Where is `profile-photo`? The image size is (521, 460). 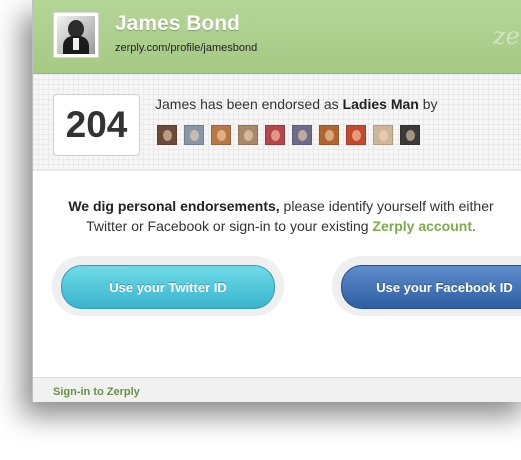 profile-photo is located at coordinates (76, 35).